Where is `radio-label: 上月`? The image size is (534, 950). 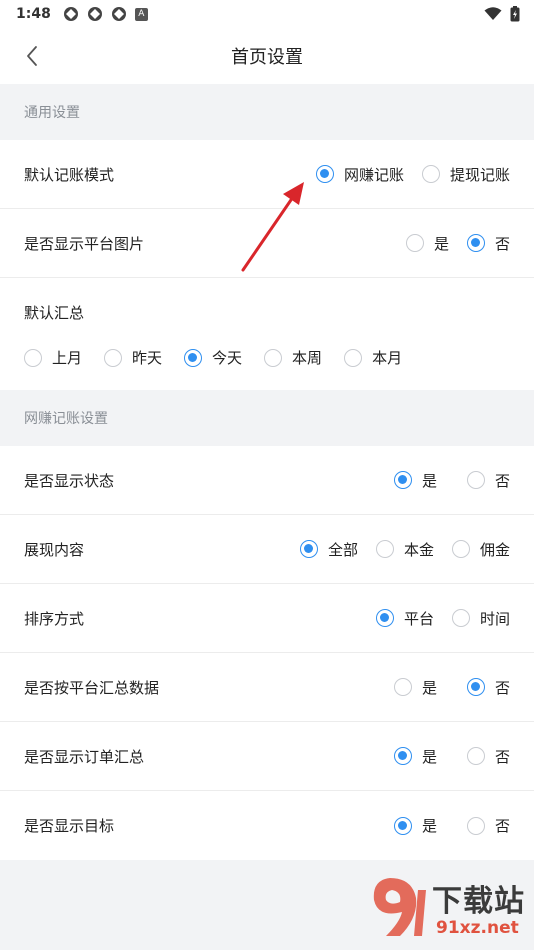 radio-label: 上月 is located at coordinates (67, 358).